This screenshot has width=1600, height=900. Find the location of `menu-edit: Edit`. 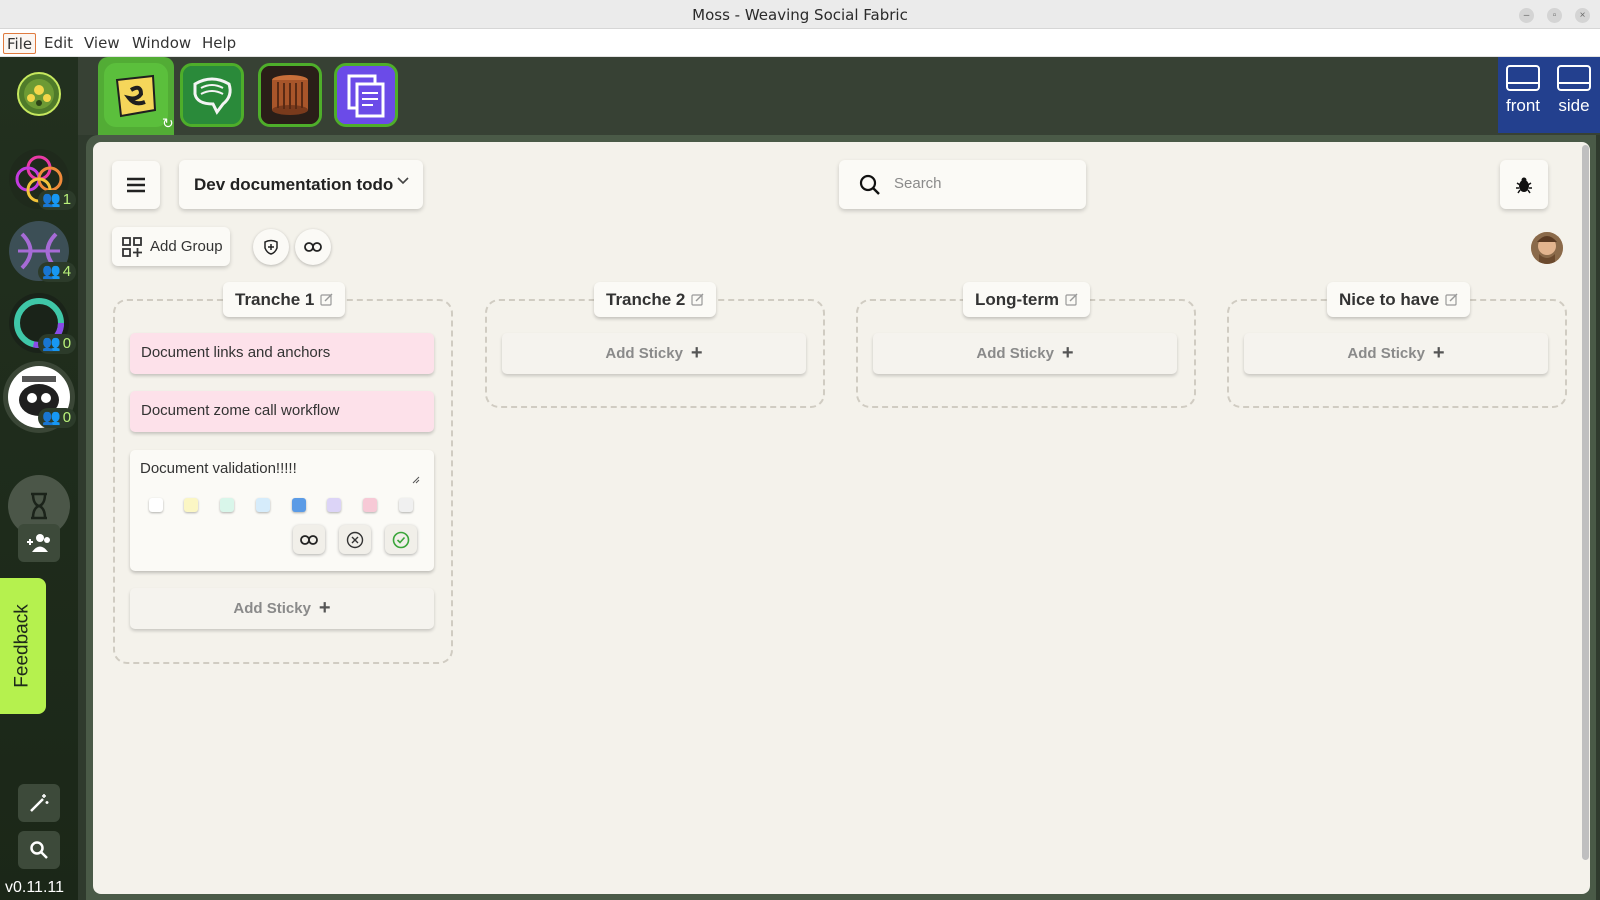

menu-edit: Edit is located at coordinates (58, 43).